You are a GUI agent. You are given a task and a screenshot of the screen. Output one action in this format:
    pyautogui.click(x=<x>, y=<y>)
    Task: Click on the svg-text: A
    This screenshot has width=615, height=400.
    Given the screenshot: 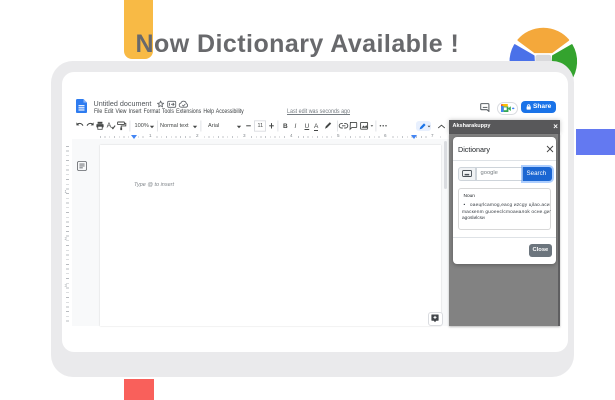 What is the action you would take?
    pyautogui.click(x=109, y=126)
    